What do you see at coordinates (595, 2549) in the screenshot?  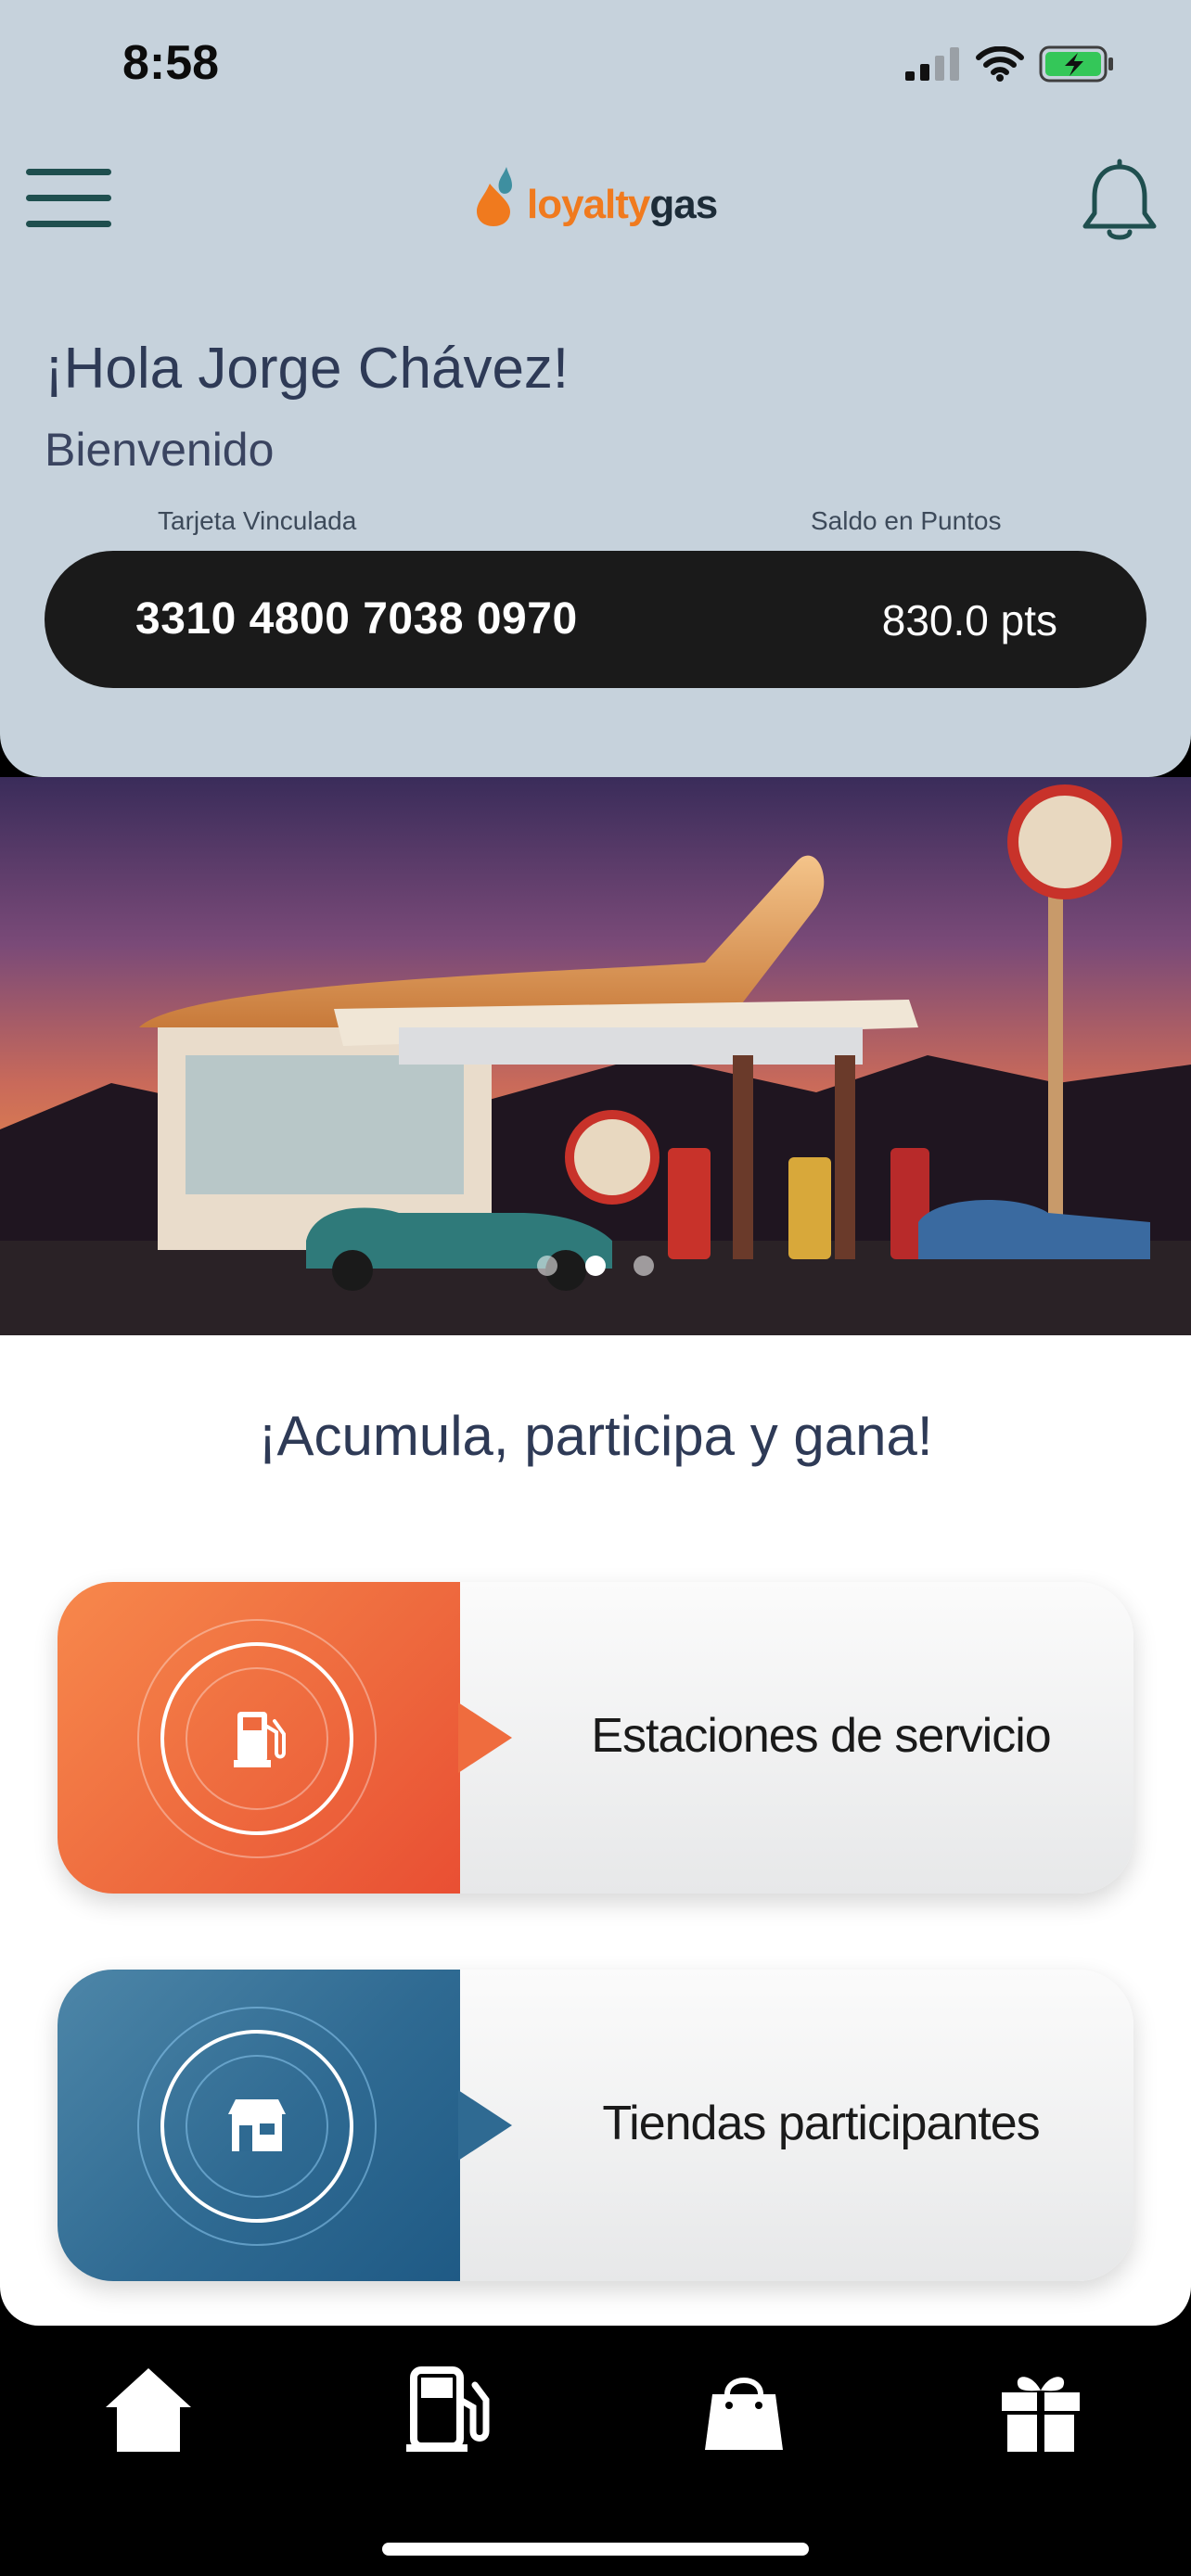 I see `home-indicator` at bounding box center [595, 2549].